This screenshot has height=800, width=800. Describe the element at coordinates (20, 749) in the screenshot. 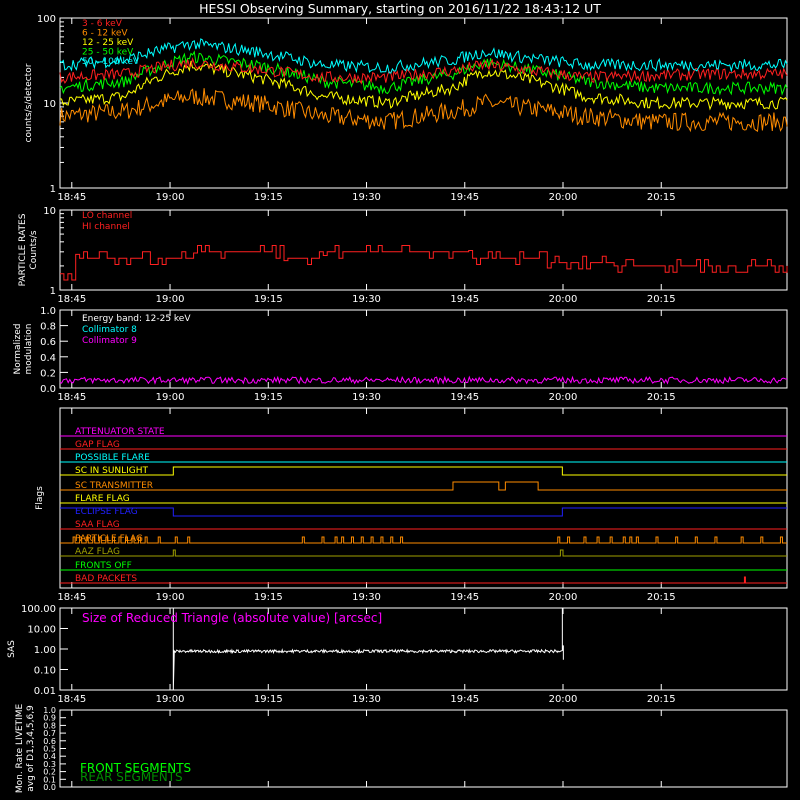

I see `y-axis-label: Mon. Rate LIVETIME` at that location.